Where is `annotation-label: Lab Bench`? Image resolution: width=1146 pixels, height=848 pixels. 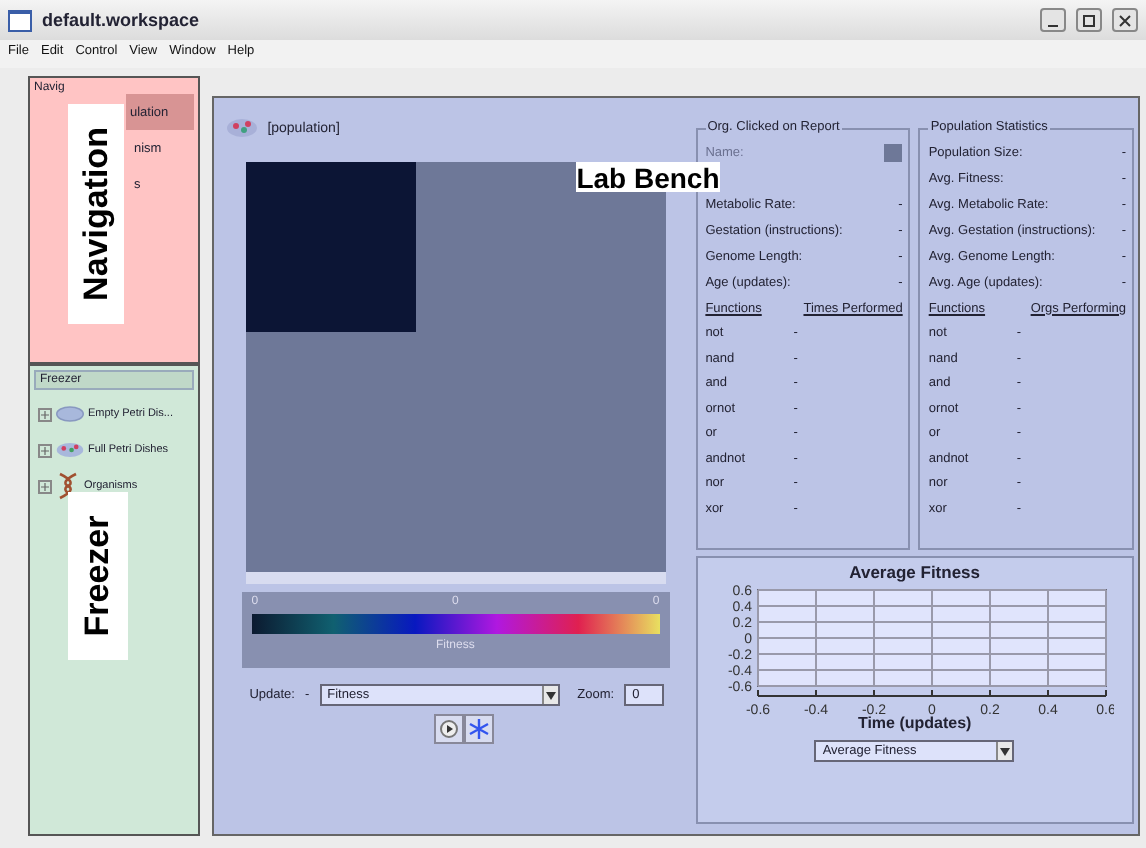
annotation-label: Lab Bench is located at coordinates (648, 177).